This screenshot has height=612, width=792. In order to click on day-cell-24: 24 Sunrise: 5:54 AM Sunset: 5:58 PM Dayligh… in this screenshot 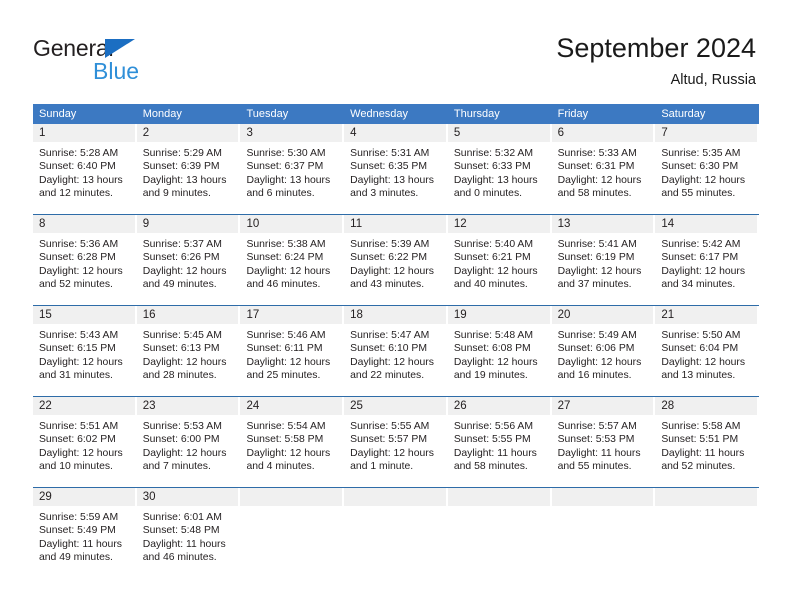, I will do `click(292, 442)`.